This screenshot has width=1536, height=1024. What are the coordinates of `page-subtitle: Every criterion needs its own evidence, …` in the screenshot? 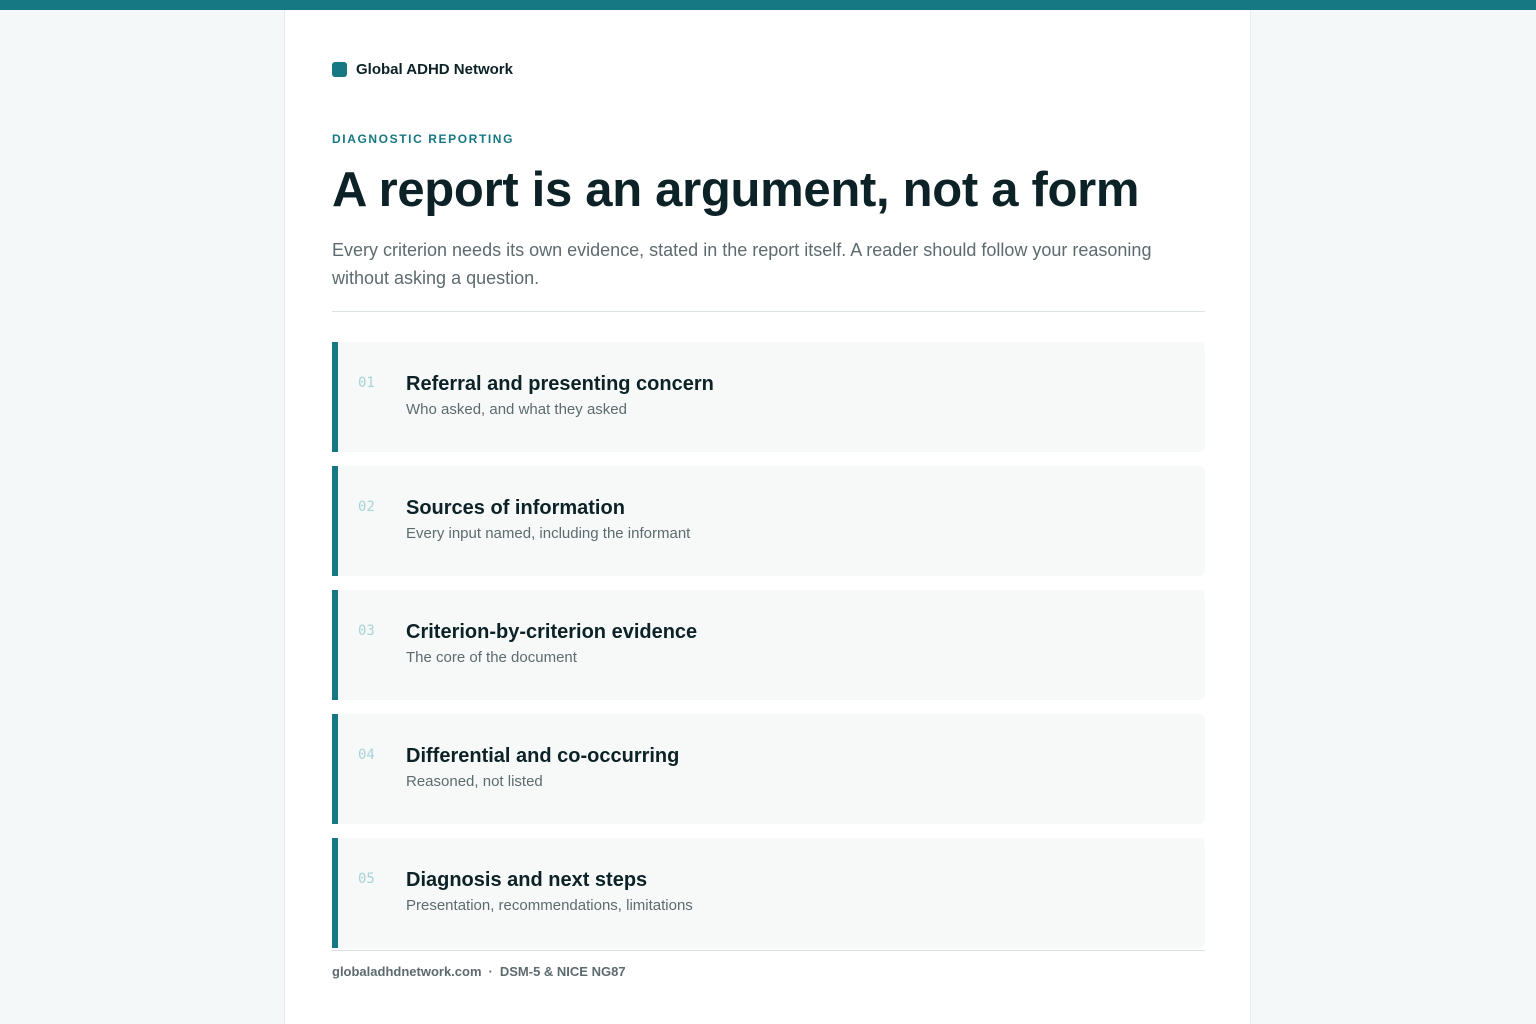 It's located at (742, 264).